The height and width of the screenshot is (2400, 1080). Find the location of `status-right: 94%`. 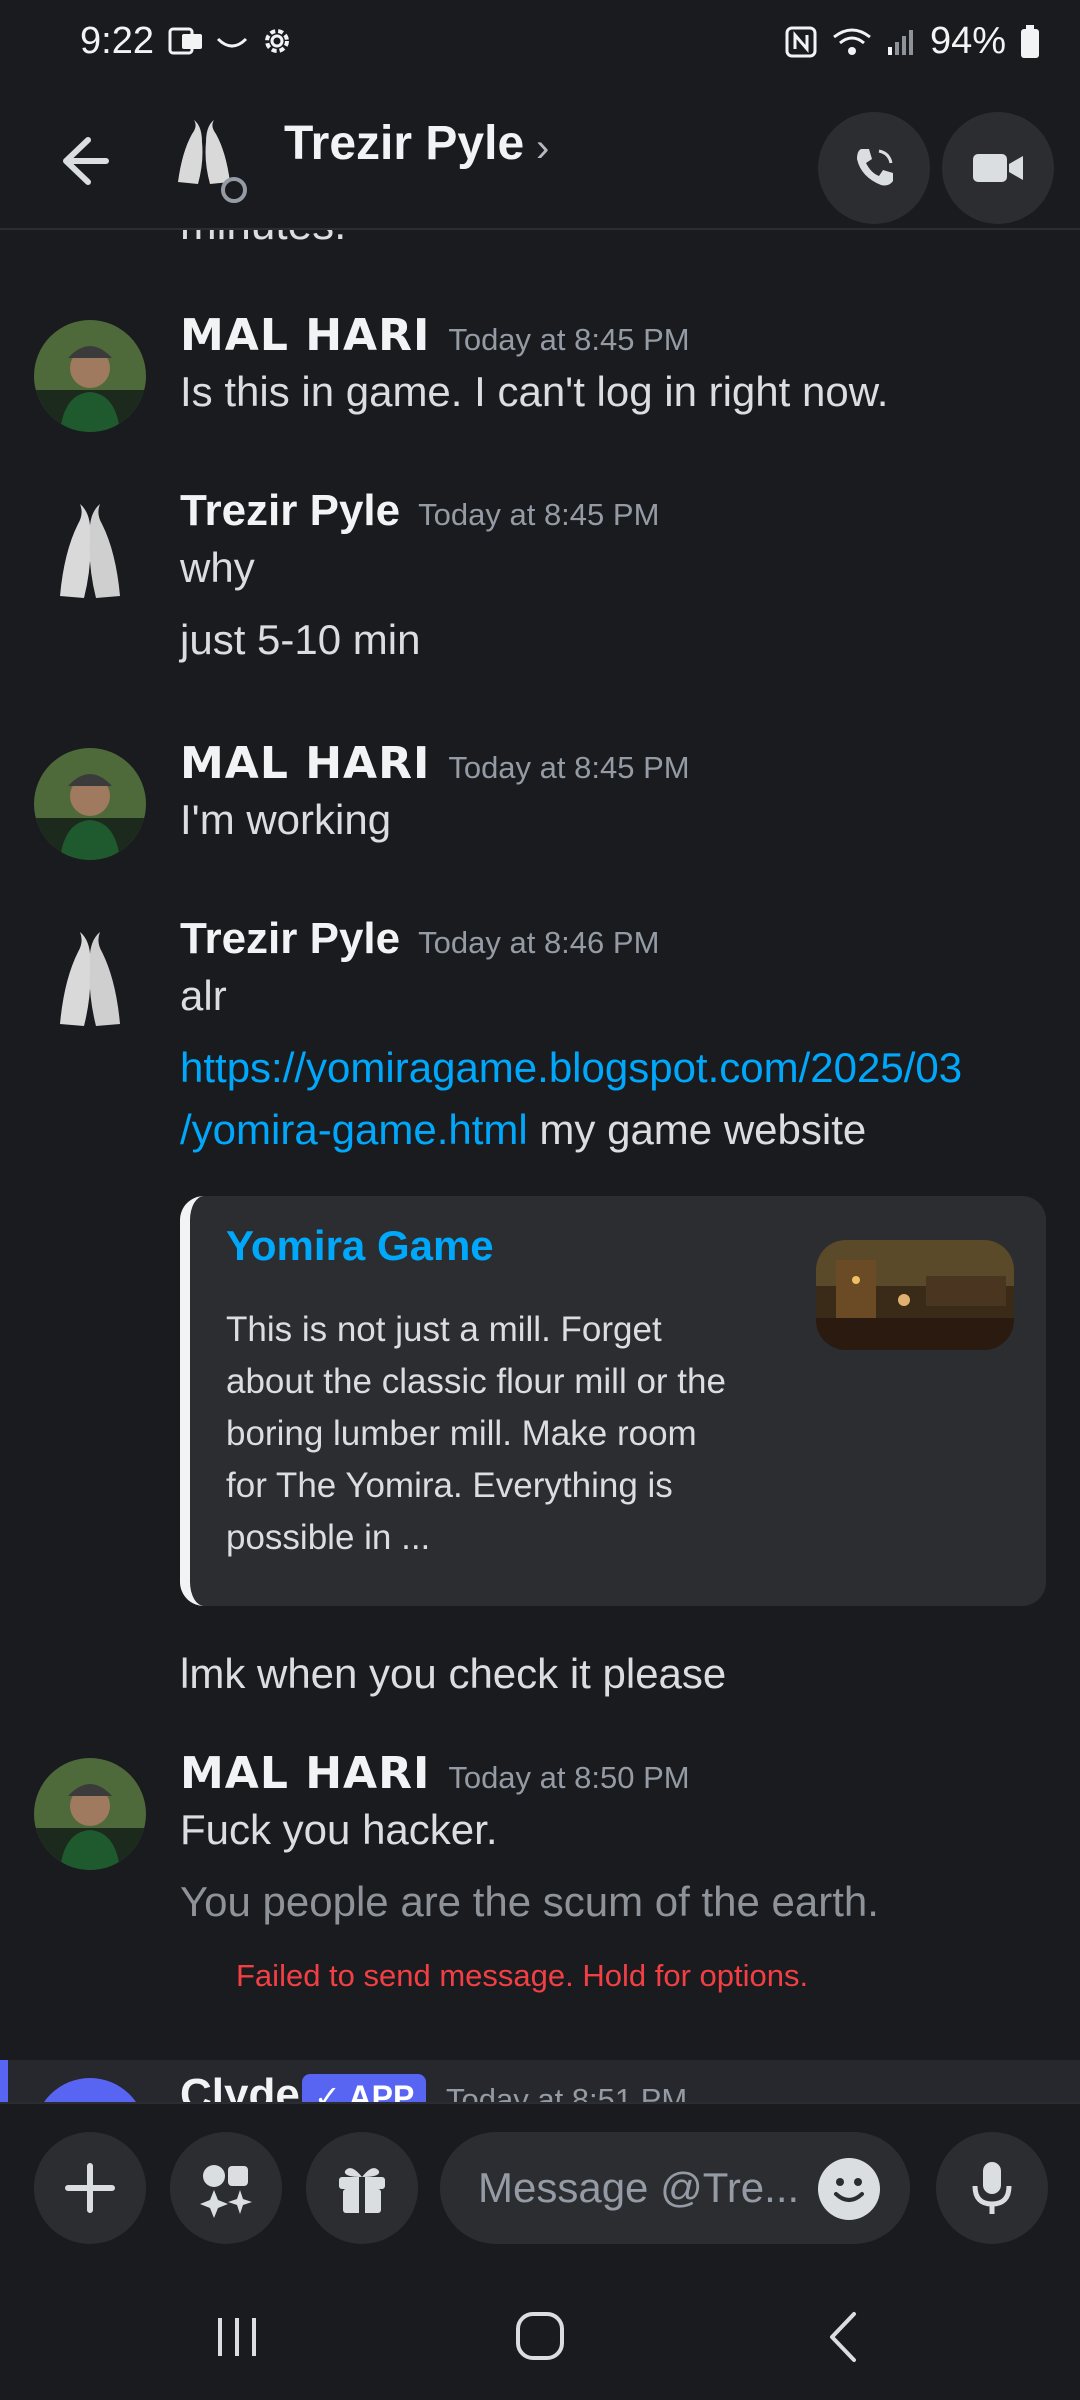

status-right: 94% is located at coordinates (912, 41).